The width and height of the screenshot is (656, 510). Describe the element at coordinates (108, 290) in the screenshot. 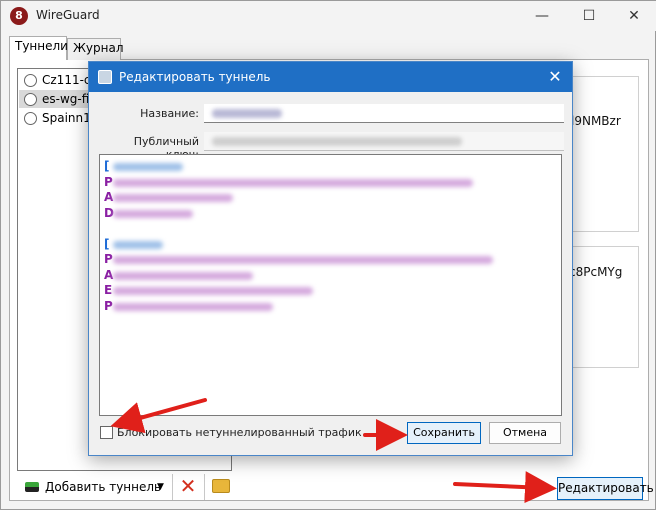

I see `config-line-prefix: E` at that location.